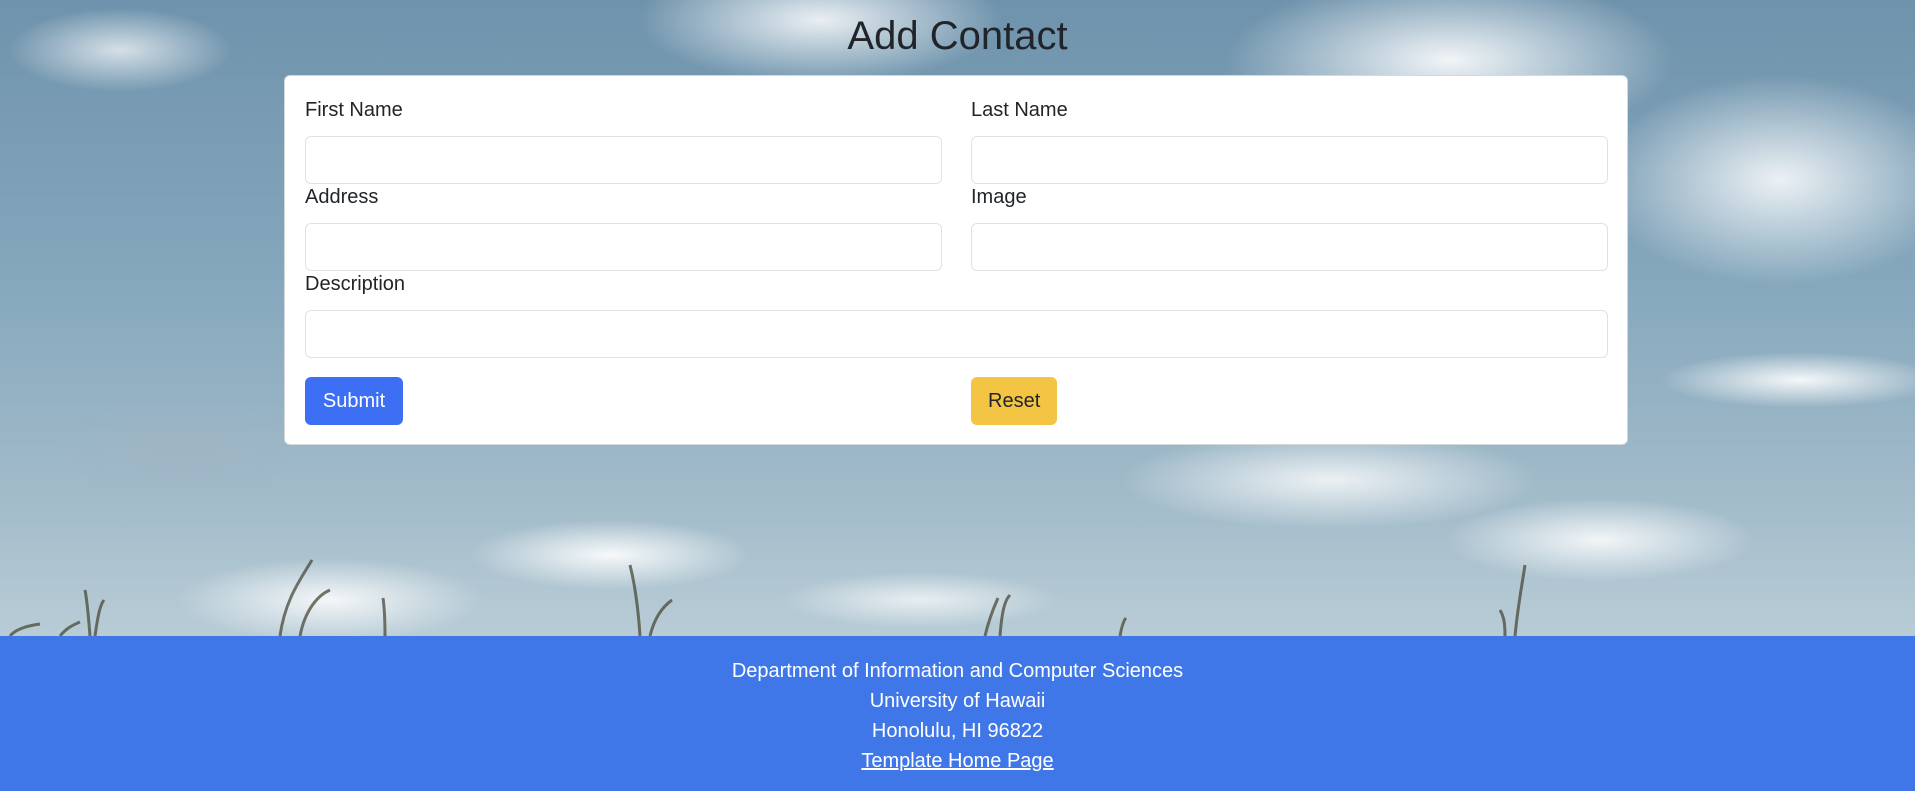  I want to click on grass-silhouette, so click(767, 597).